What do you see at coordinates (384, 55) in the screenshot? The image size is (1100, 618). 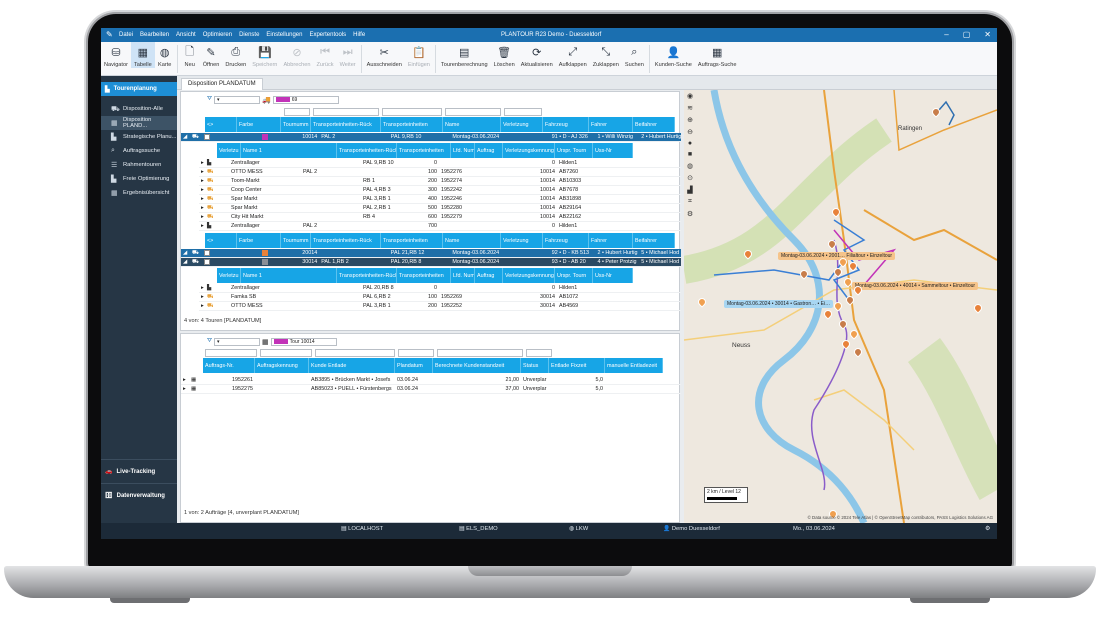 I see `ausschneiden-button: ✂ Ausschneiden` at bounding box center [384, 55].